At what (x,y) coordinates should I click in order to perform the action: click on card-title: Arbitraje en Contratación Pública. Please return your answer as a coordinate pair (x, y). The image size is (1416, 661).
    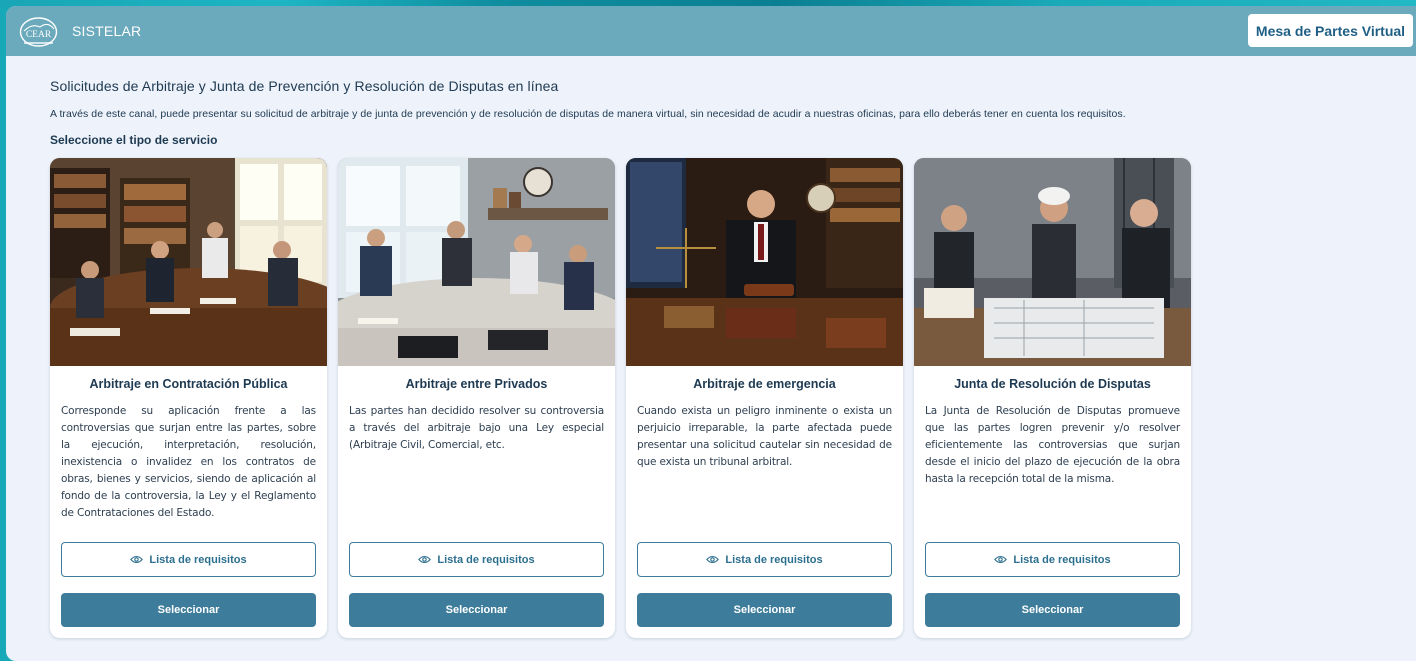
    Looking at the image, I should click on (188, 384).